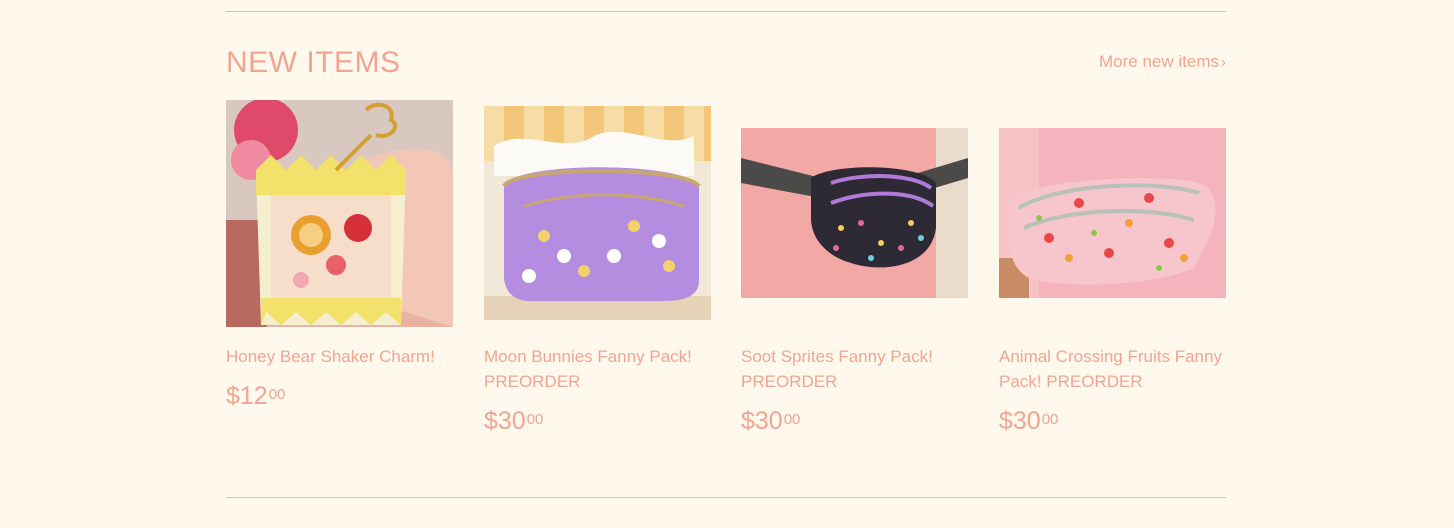 This screenshot has height=528, width=1454. I want to click on product-card: Soot Sprites Fanny Pack! PREORDER $3000, so click(854, 267).